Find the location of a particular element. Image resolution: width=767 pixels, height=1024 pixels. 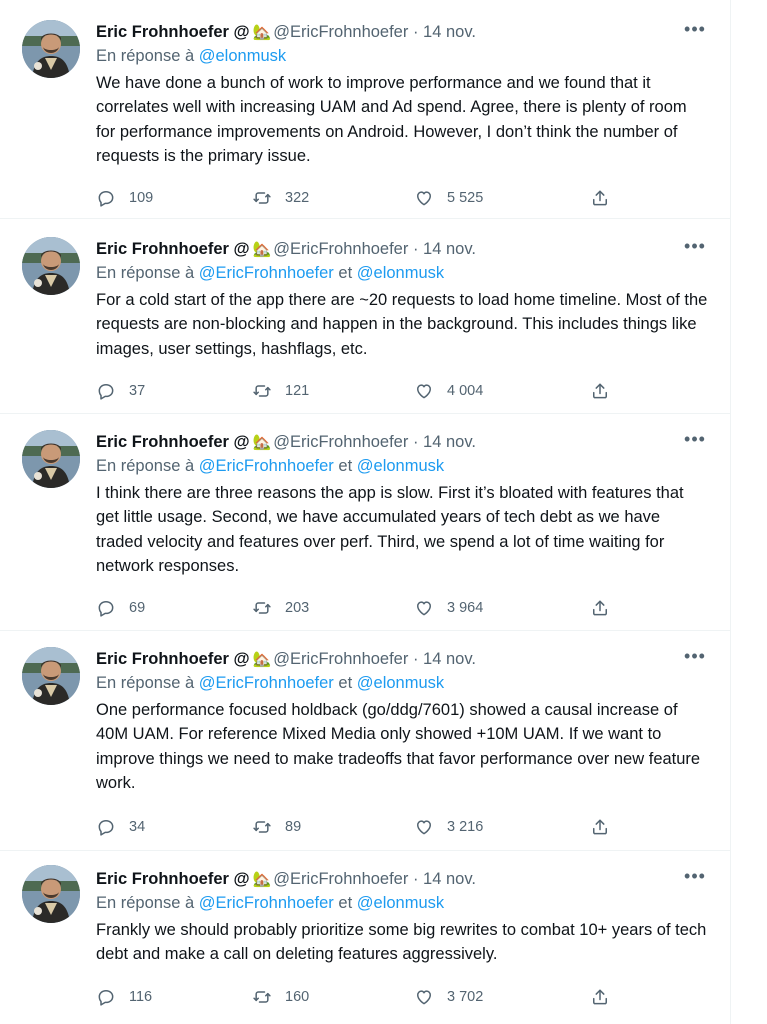

reply-context: En réponse à @elonmusk is located at coordinates (402, 57).